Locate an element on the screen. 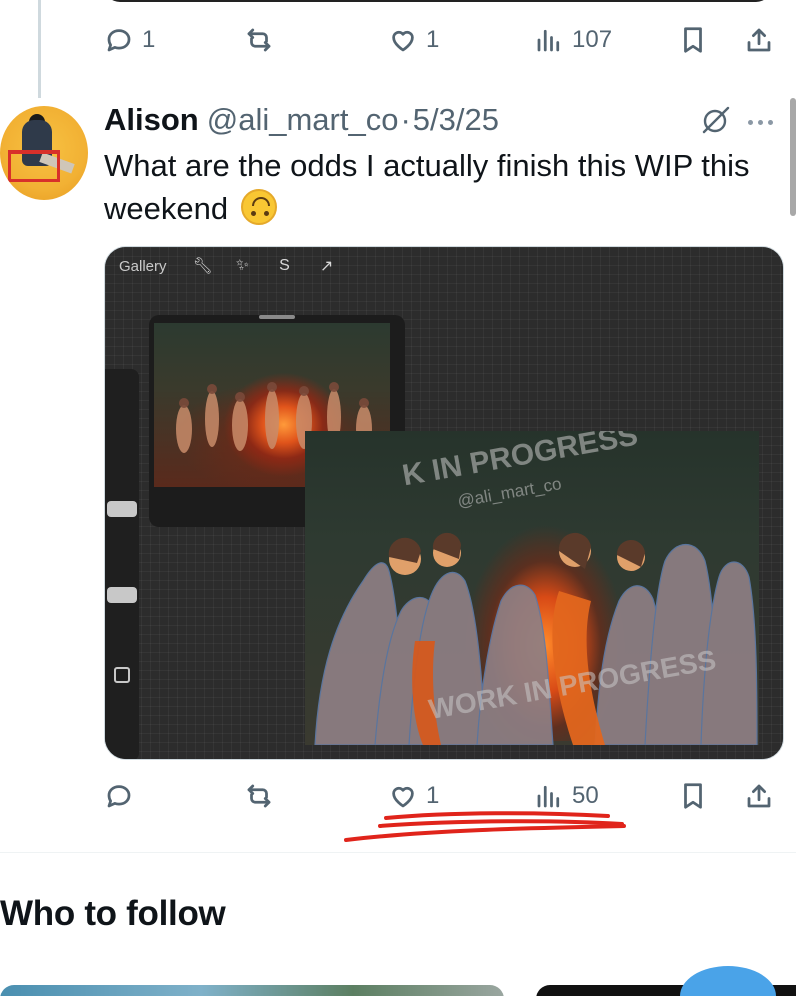  avatar-shopping-cart is located at coordinates (34, 166).